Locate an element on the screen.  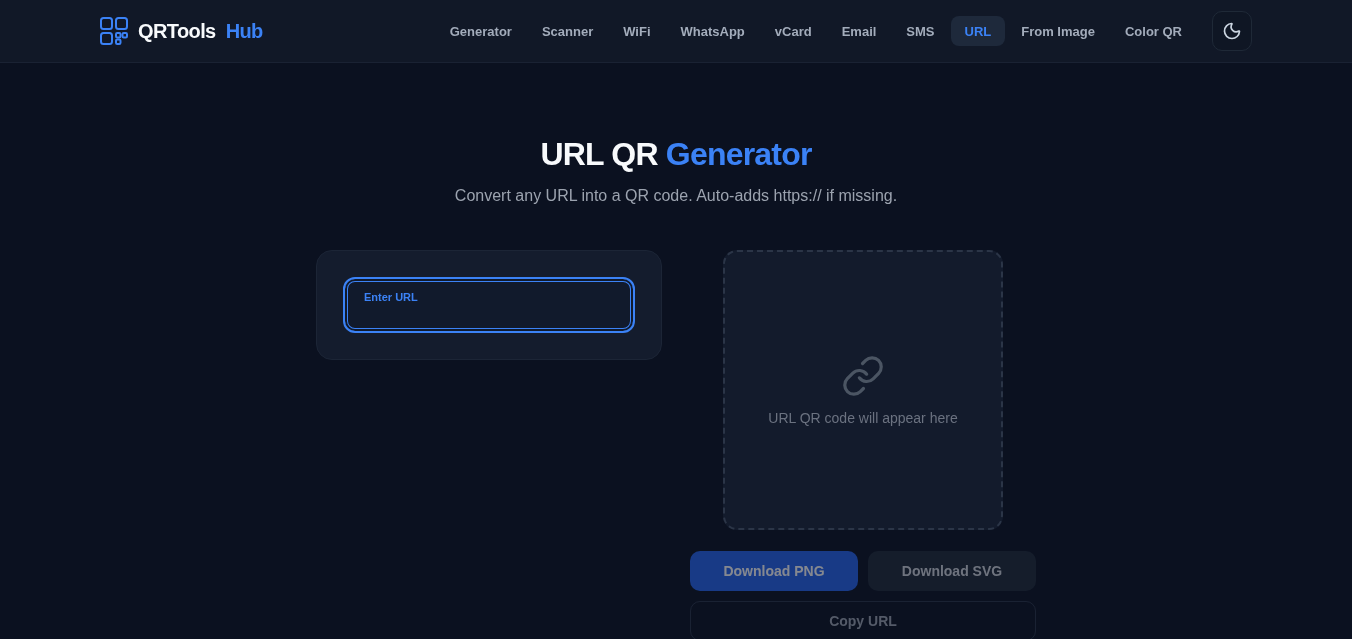
nav-link: SMS is located at coordinates (920, 31).